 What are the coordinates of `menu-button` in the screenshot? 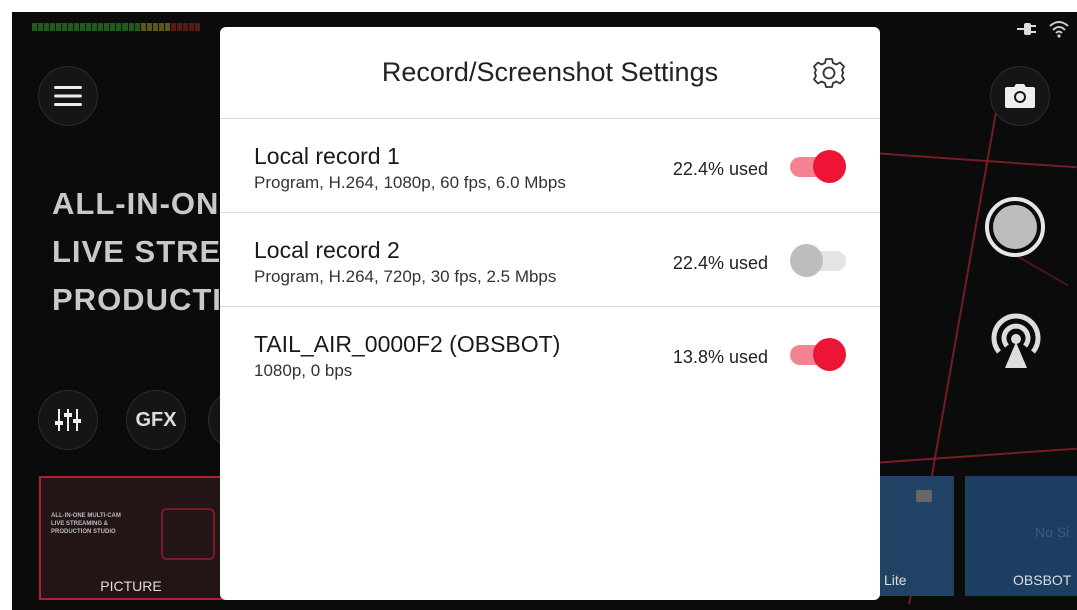 It's located at (68, 96).